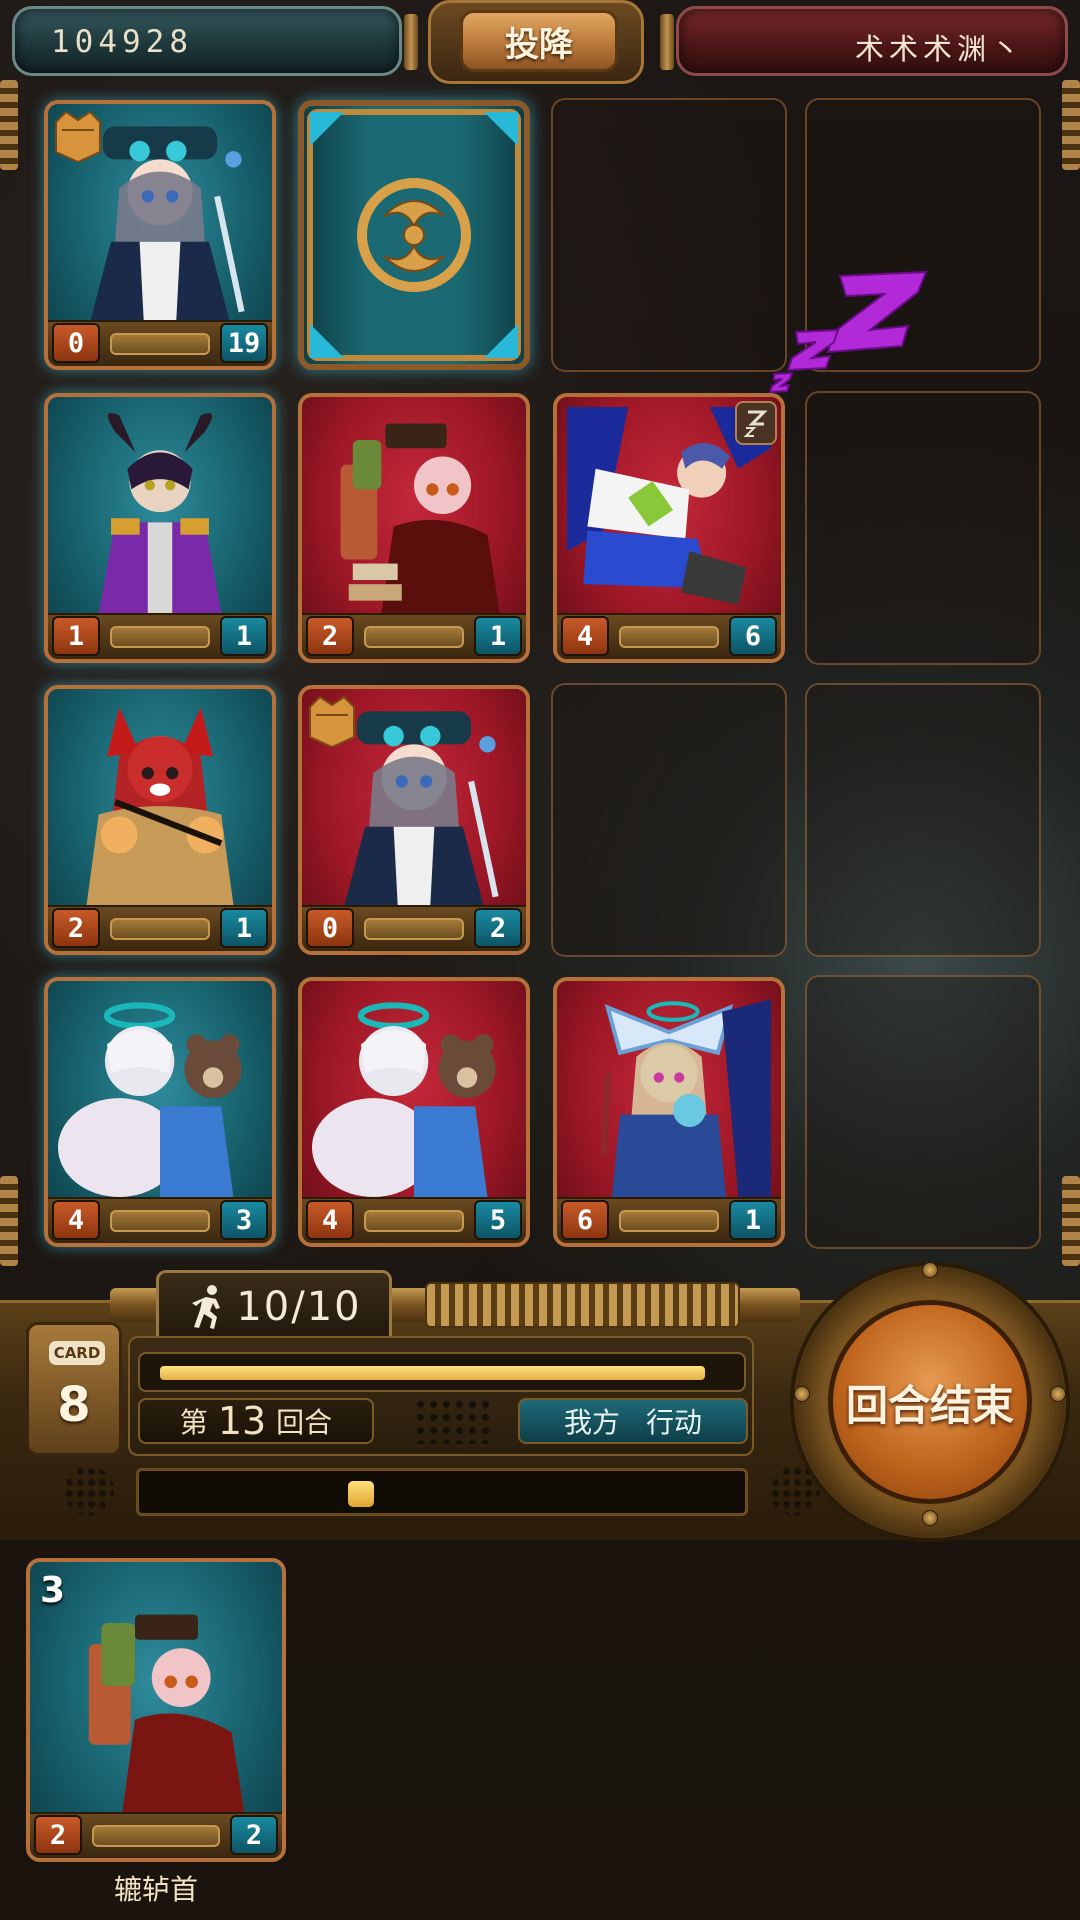  What do you see at coordinates (498, 1220) in the screenshot?
I see `card-health: 5` at bounding box center [498, 1220].